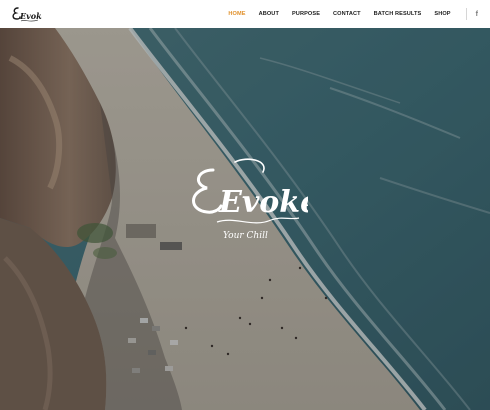  What do you see at coordinates (306, 14) in the screenshot?
I see `nav-purpose: PURPOSE` at bounding box center [306, 14].